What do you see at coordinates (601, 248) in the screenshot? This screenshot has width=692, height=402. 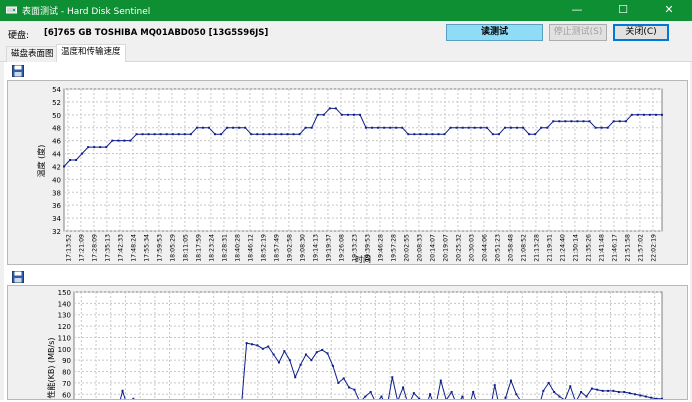 I see `x-tick-label: 21:41:48` at bounding box center [601, 248].